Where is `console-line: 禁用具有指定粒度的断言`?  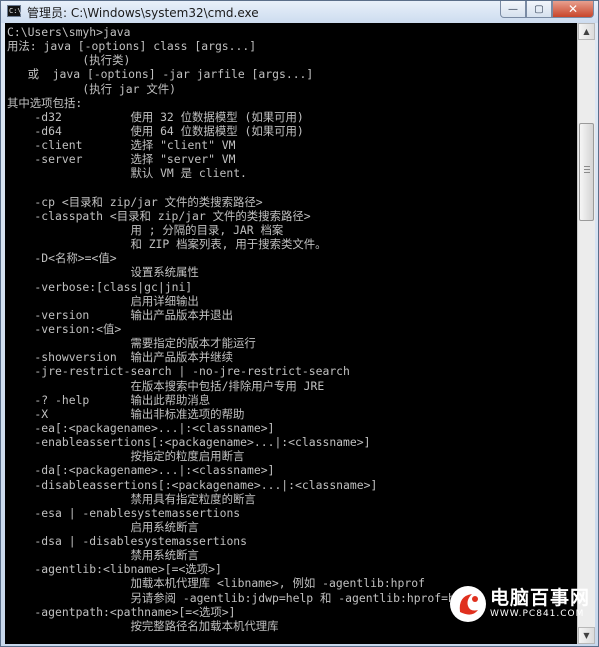
console-line: 禁用具有指定粒度的断言 is located at coordinates (131, 498).